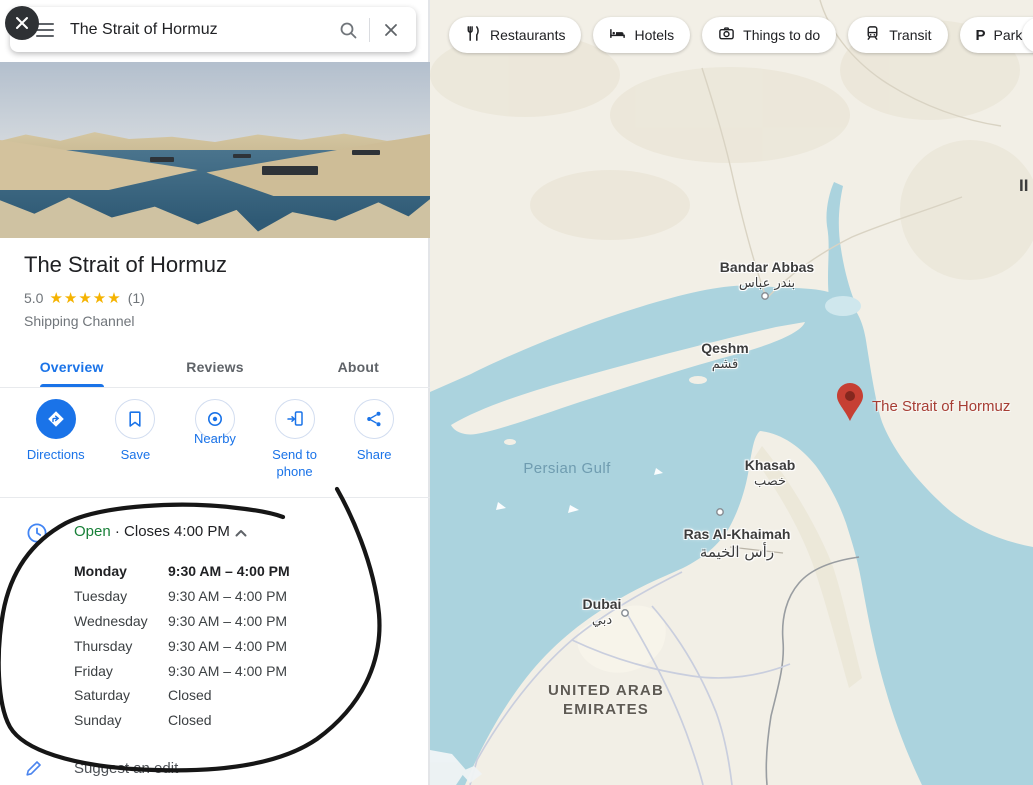 Image resolution: width=1033 pixels, height=785 pixels. I want to click on chip-restaurants: Restaurants, so click(515, 35).